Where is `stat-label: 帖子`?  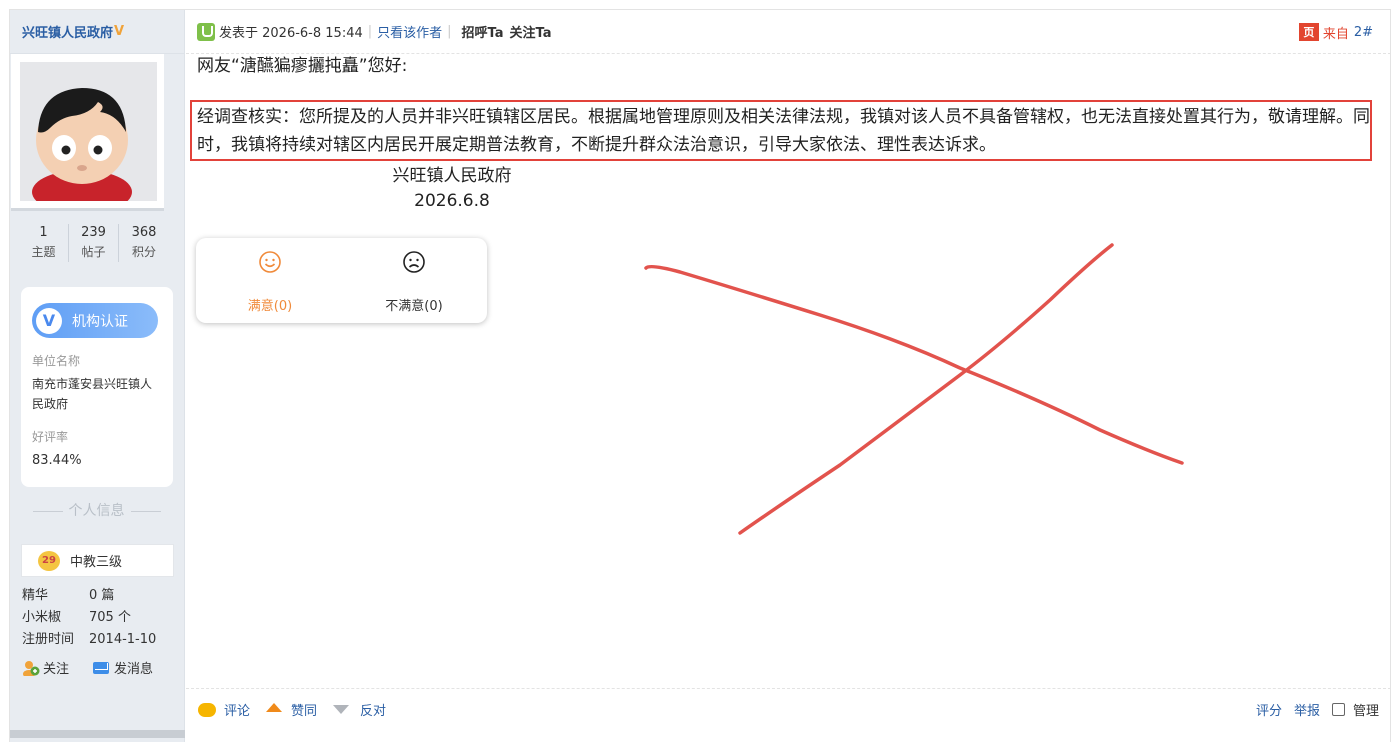
stat-label: 帖子 is located at coordinates (93, 252).